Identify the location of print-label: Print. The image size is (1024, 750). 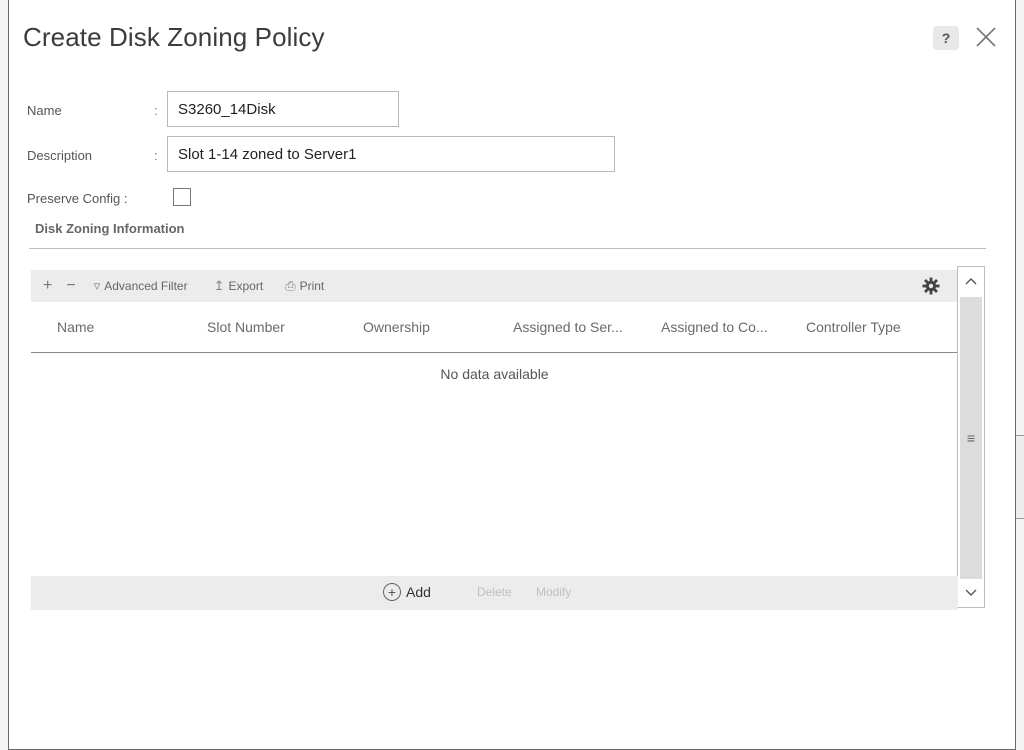
(312, 286).